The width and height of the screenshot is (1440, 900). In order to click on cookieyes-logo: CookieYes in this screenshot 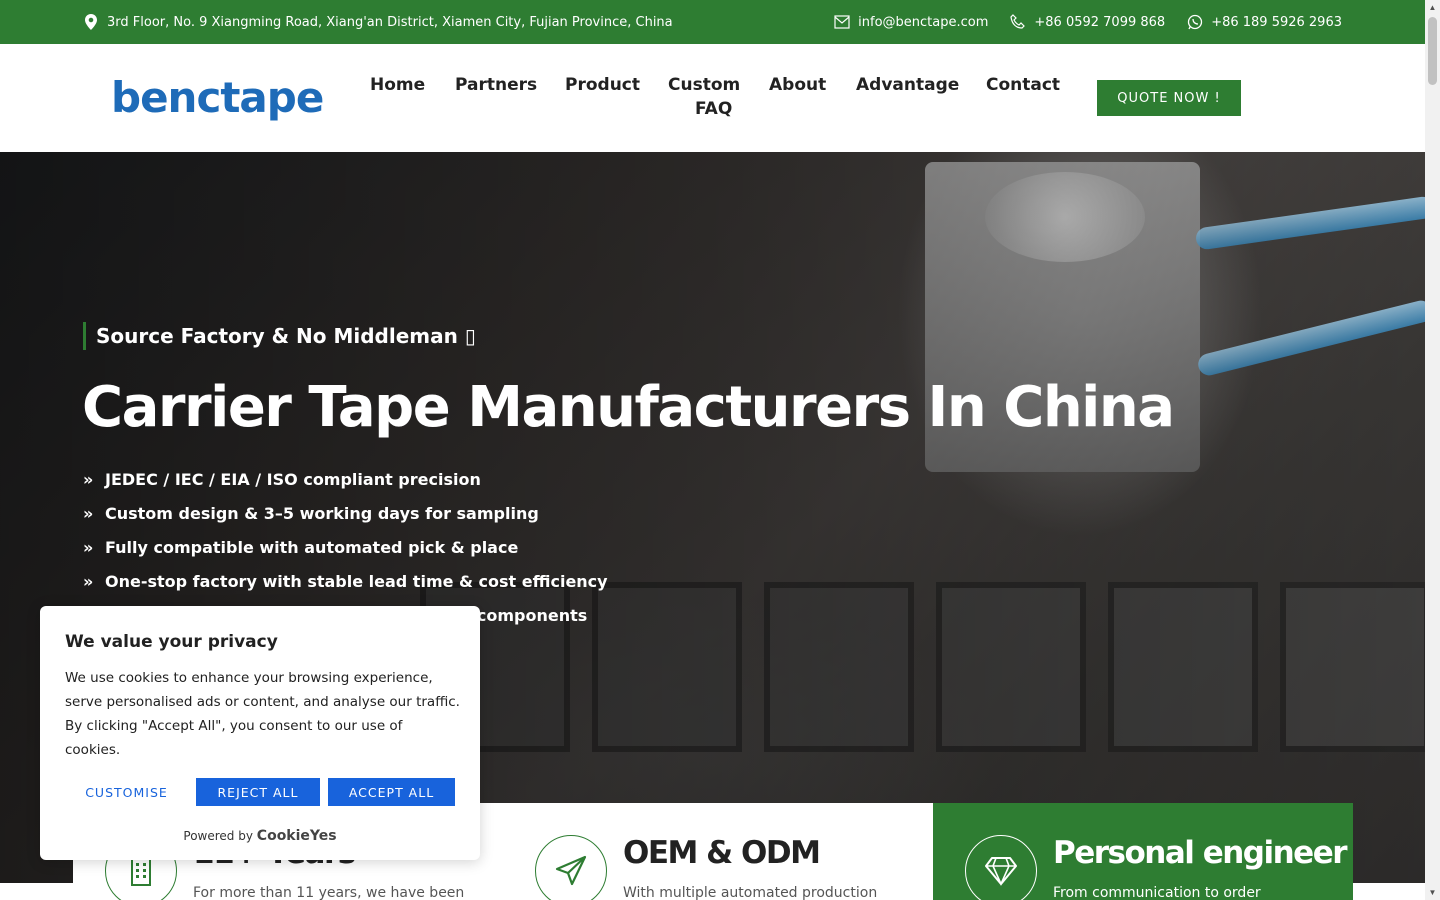, I will do `click(297, 836)`.